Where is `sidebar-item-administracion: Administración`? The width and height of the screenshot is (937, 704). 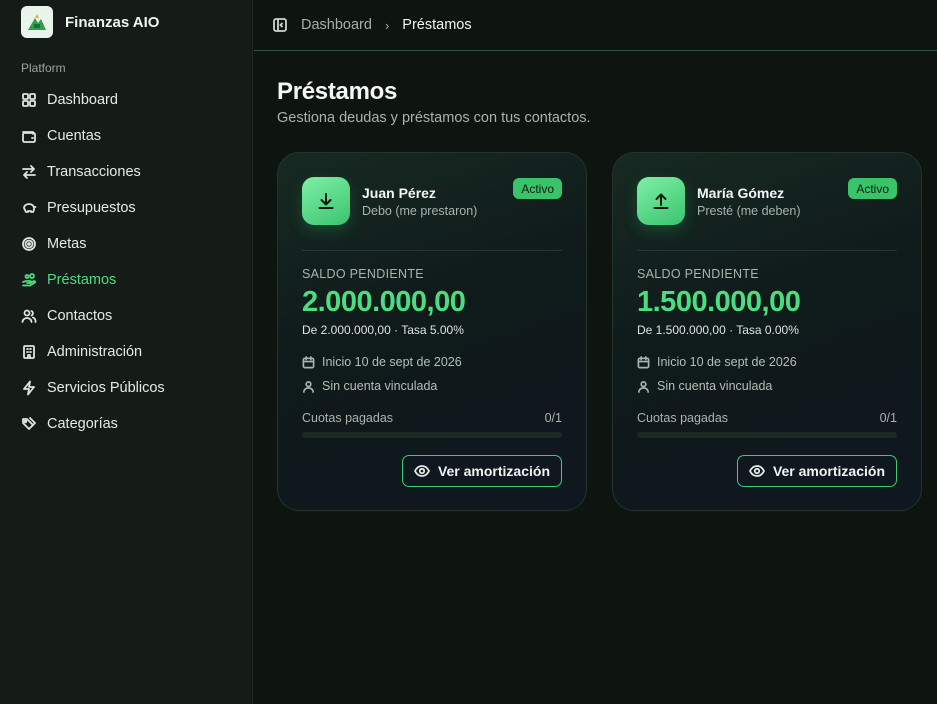
sidebar-item-administracion: Administración is located at coordinates (127, 352).